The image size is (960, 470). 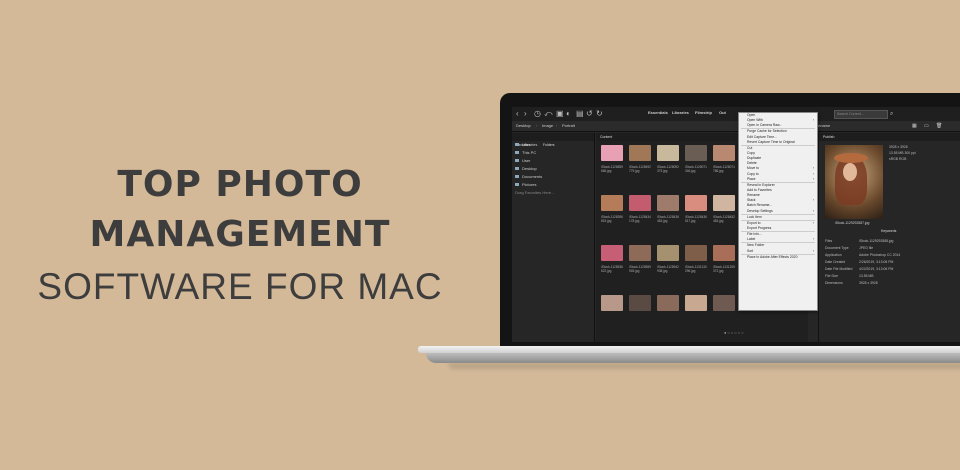 What do you see at coordinates (866, 276) in the screenshot?
I see `file-prop-value: 13.55 MB` at bounding box center [866, 276].